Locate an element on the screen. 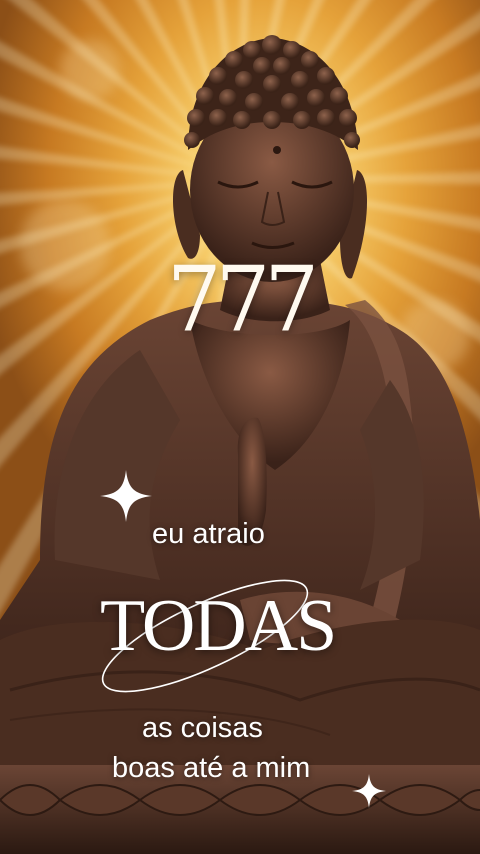 This screenshot has height=854, width=480. caption-line-4: boas até a mim is located at coordinates (211, 768).